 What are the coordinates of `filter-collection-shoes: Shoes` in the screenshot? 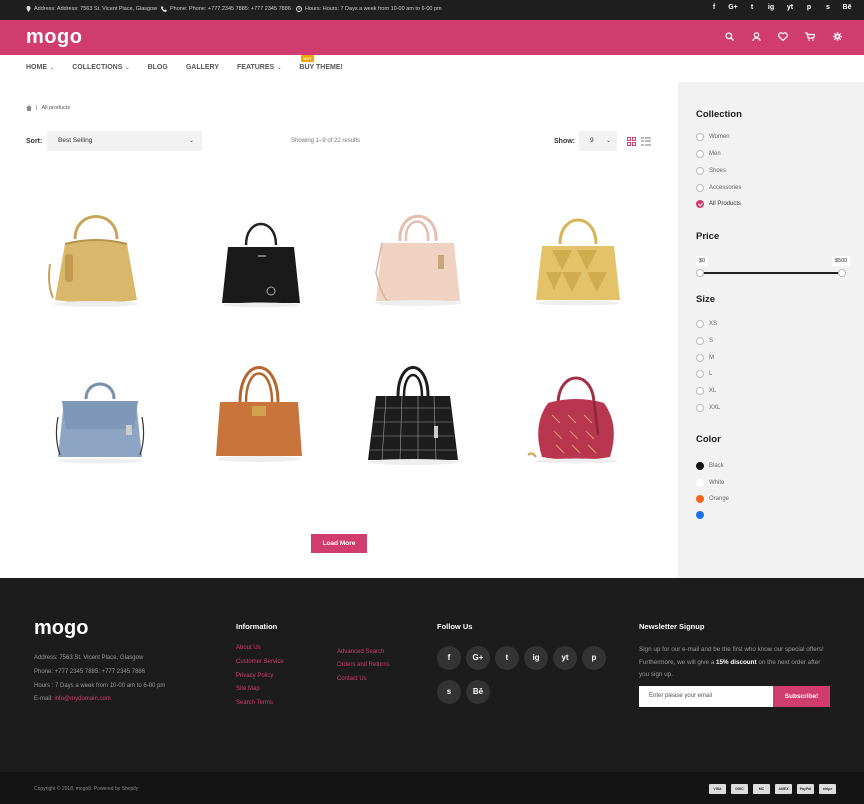 It's located at (711, 171).